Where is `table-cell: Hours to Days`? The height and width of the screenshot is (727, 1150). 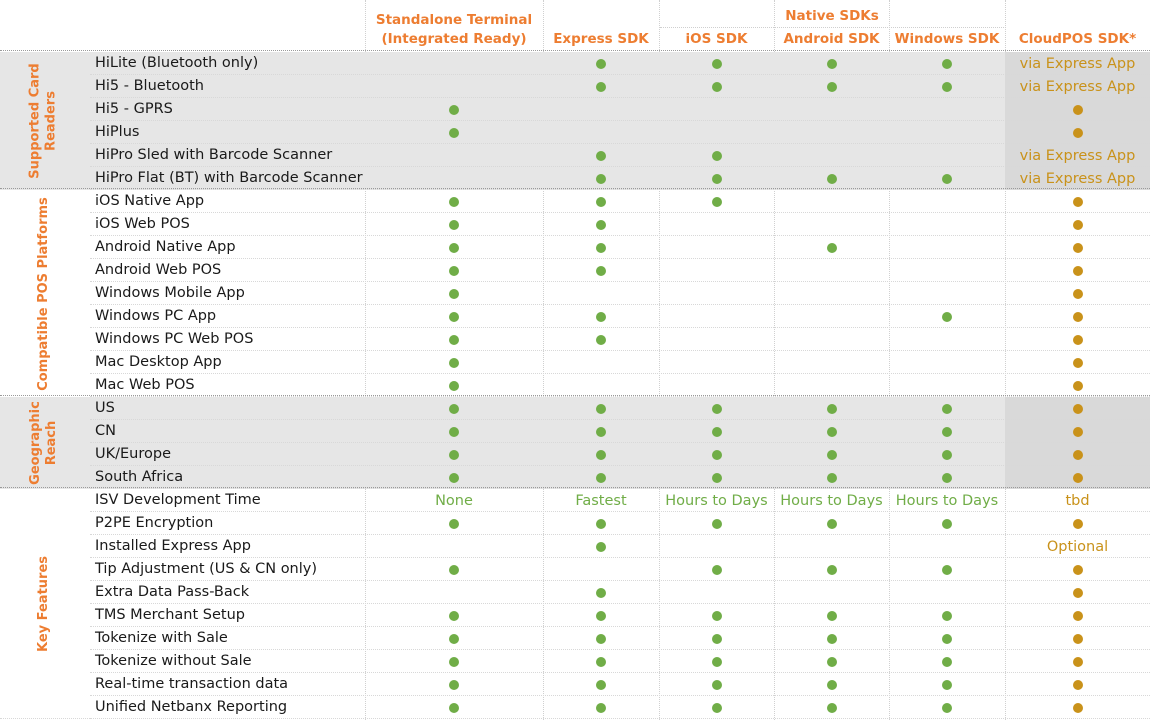
table-cell: Hours to Days is located at coordinates (947, 500).